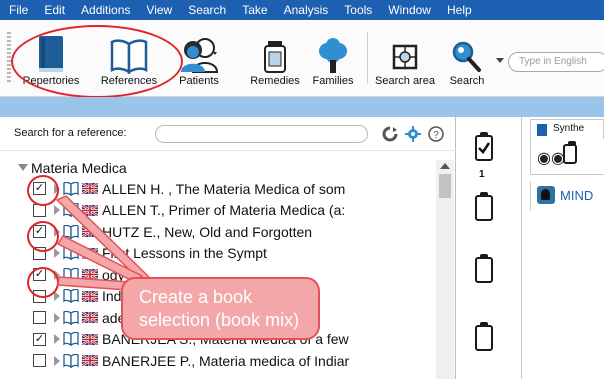 This screenshot has height=379, width=604. Describe the element at coordinates (199, 81) in the screenshot. I see `patients-label: Patients` at that location.